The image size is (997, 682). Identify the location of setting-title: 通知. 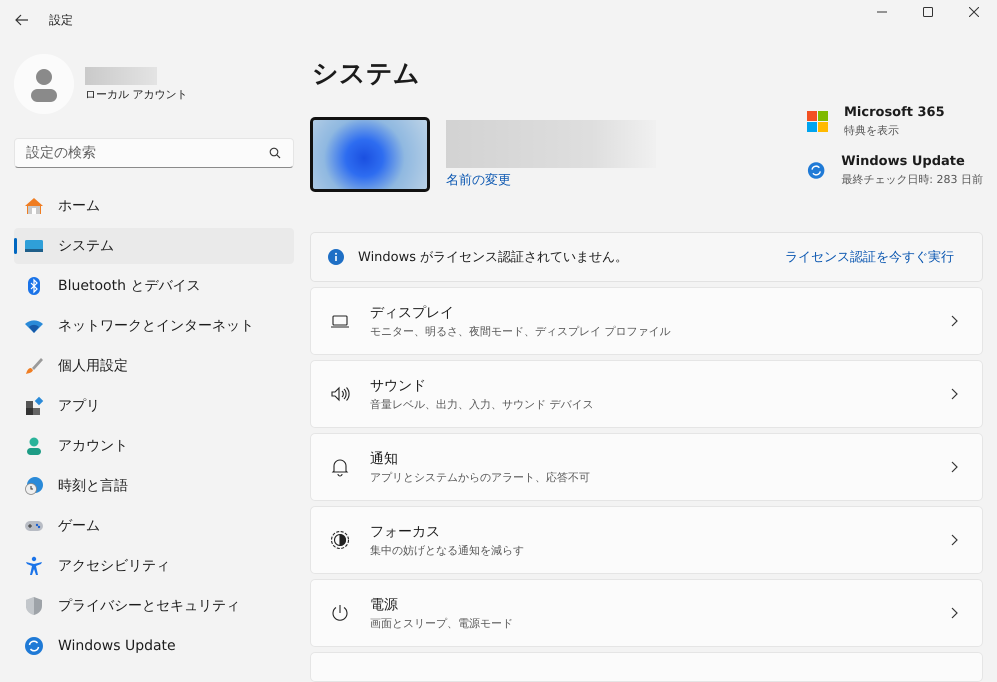
(384, 459).